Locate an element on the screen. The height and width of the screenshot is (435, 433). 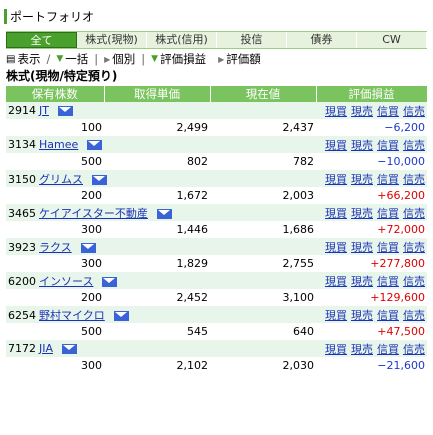
tab-funds: 投信 is located at coordinates (252, 40).